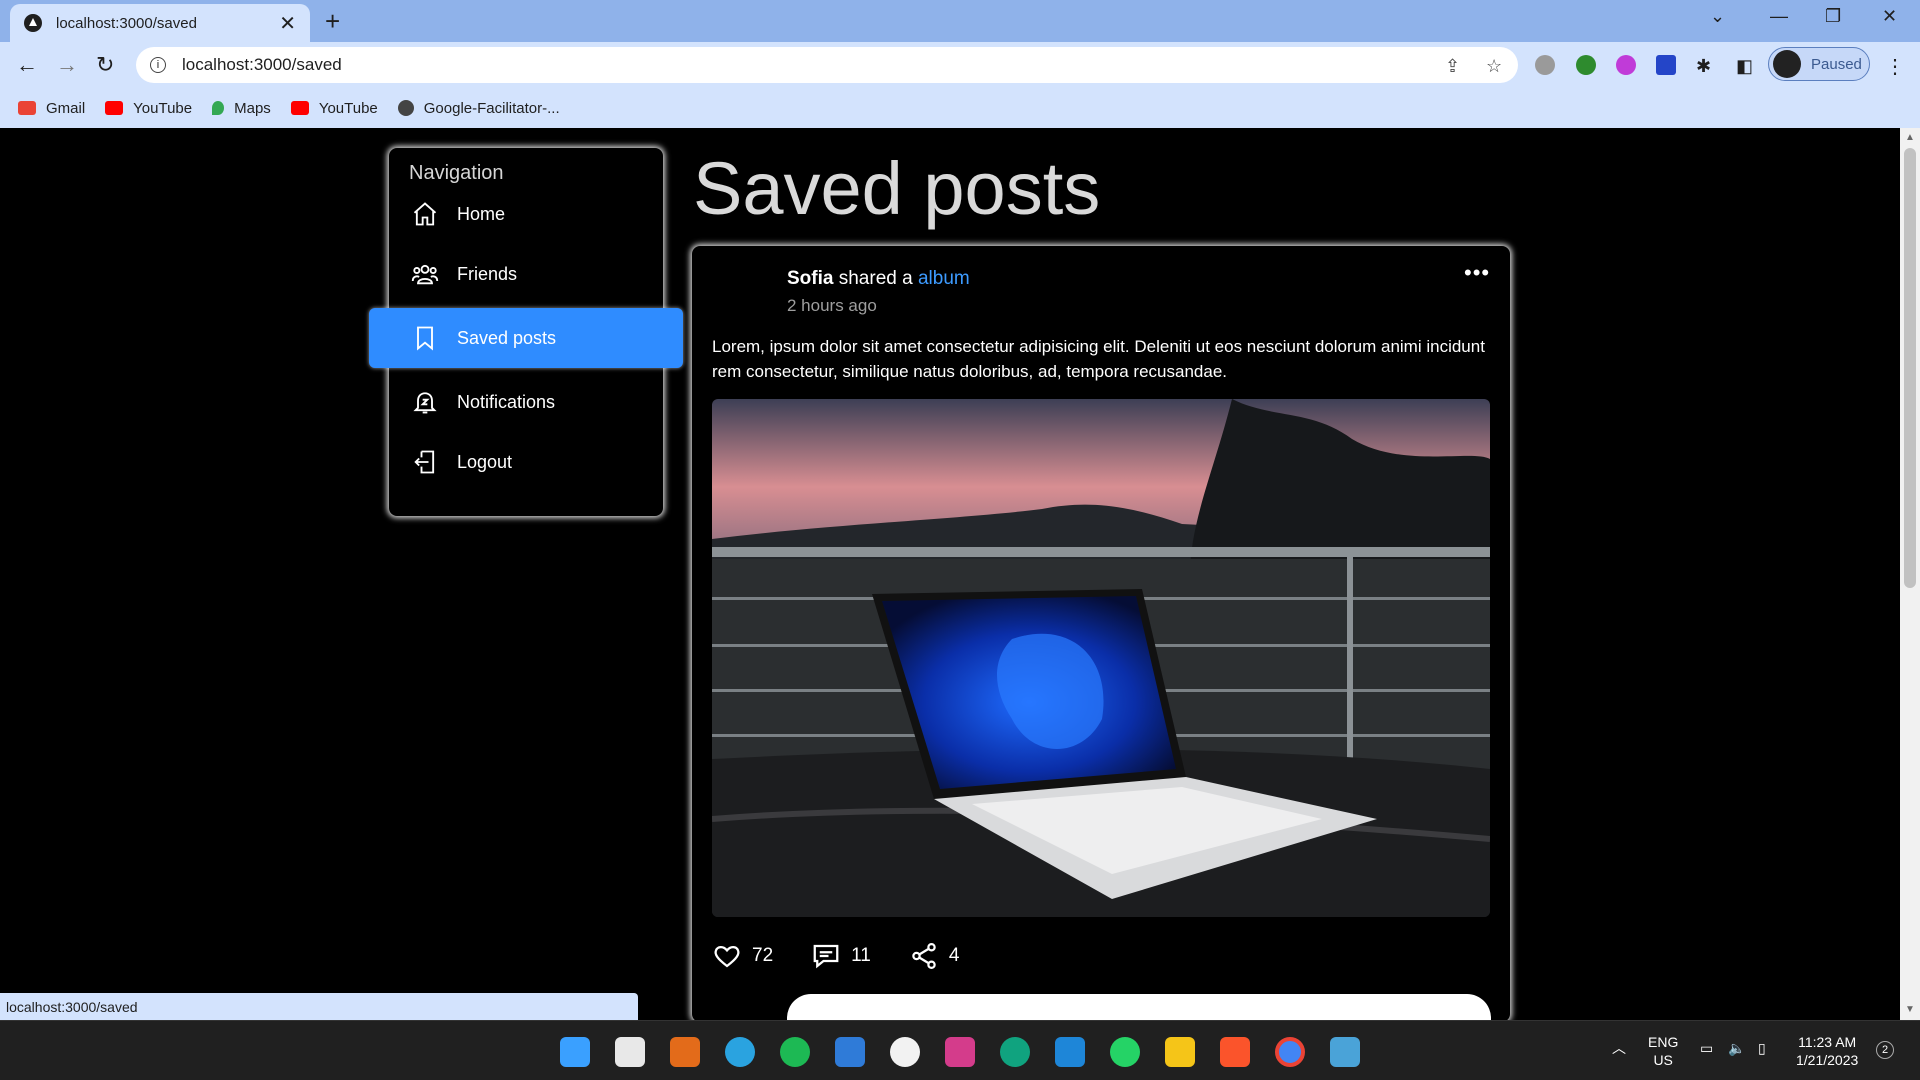 The width and height of the screenshot is (1920, 1080). I want to click on logout-icon, so click(424, 462).